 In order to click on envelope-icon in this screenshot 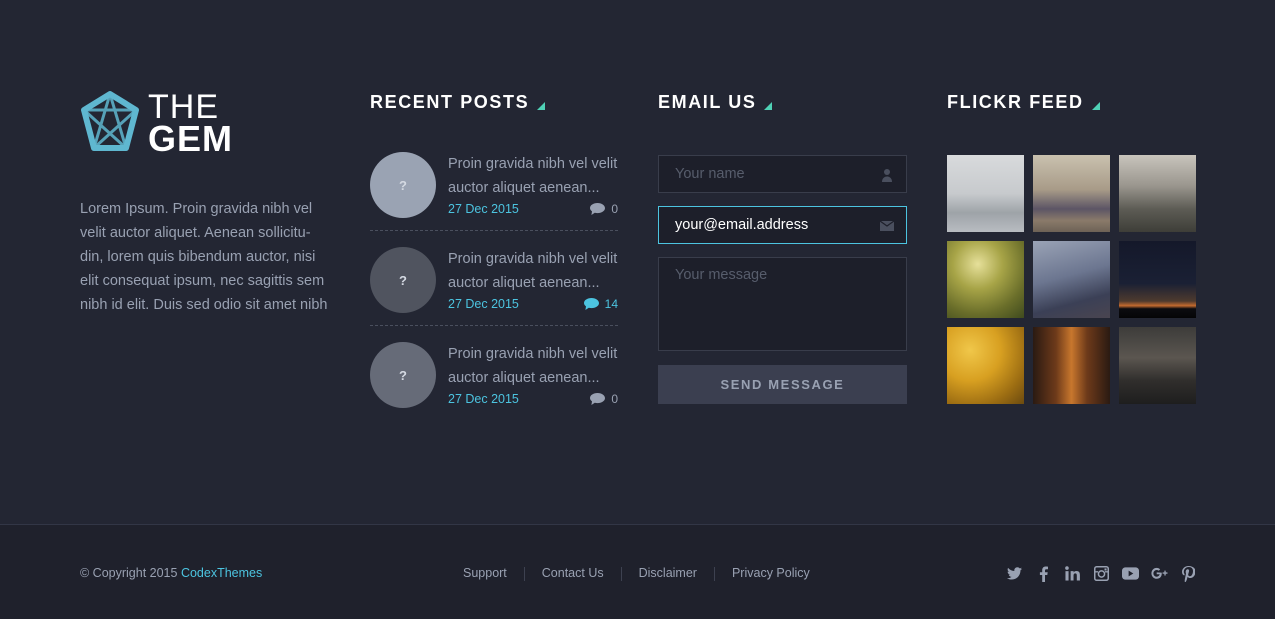, I will do `click(887, 225)`.